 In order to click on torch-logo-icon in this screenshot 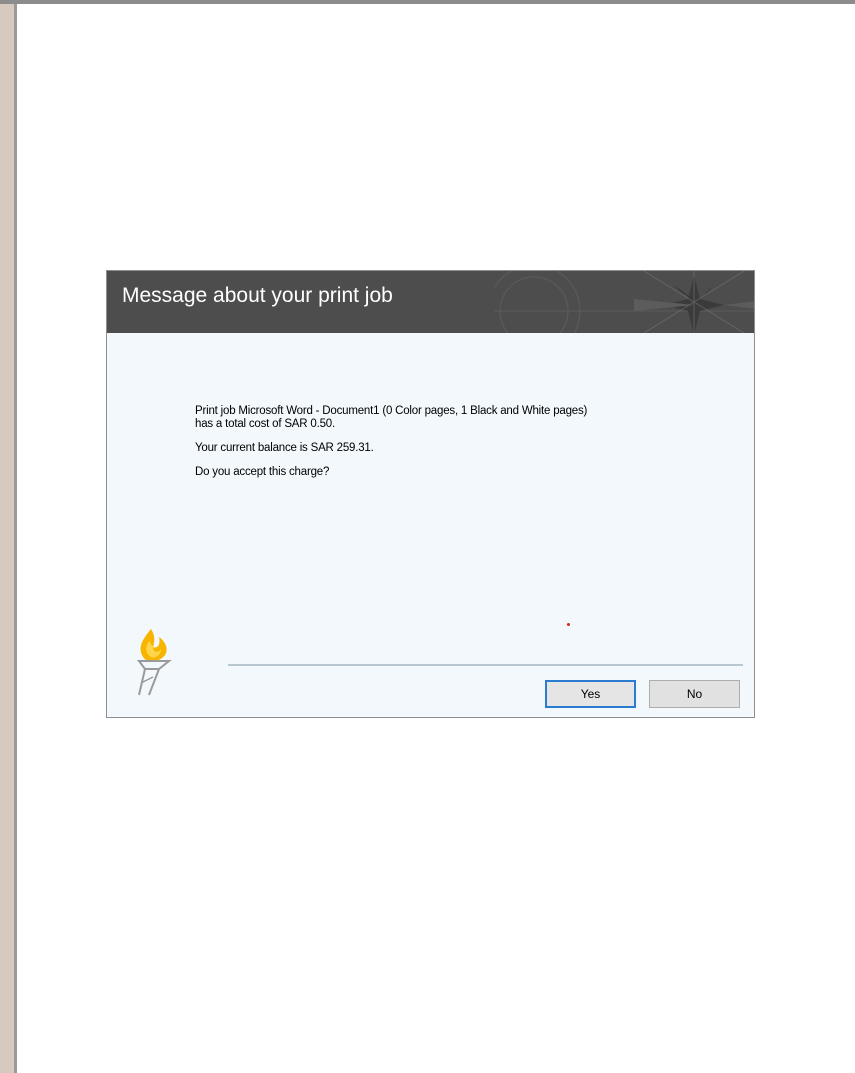, I will do `click(154, 662)`.